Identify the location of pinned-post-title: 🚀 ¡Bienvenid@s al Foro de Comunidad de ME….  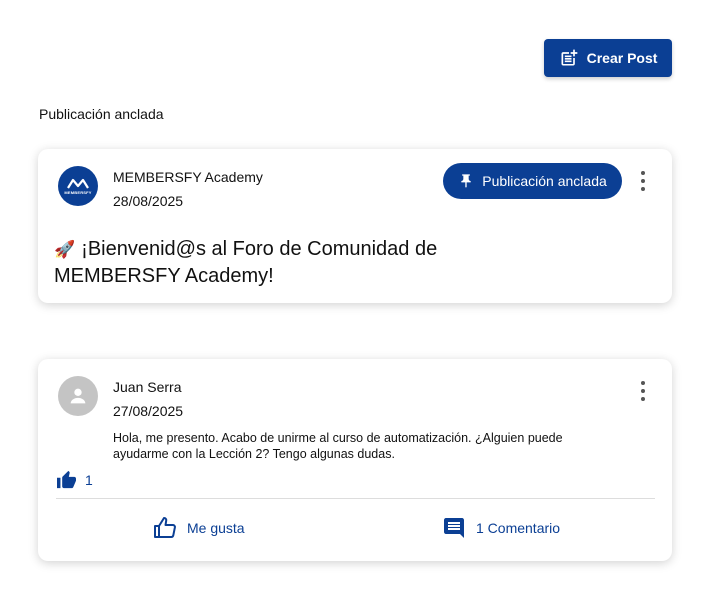
(269, 262).